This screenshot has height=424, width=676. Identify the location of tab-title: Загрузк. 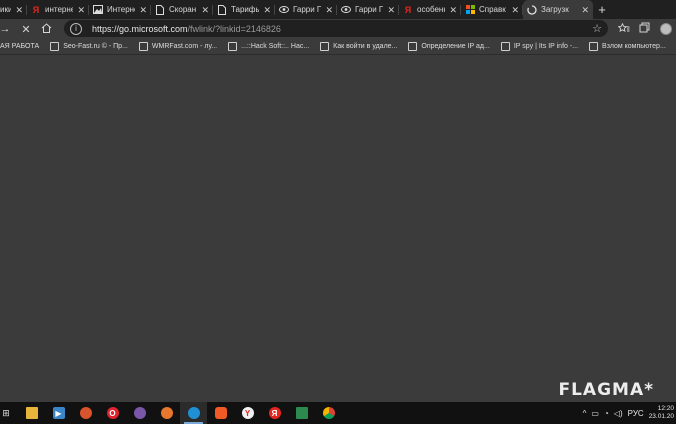
(555, 9).